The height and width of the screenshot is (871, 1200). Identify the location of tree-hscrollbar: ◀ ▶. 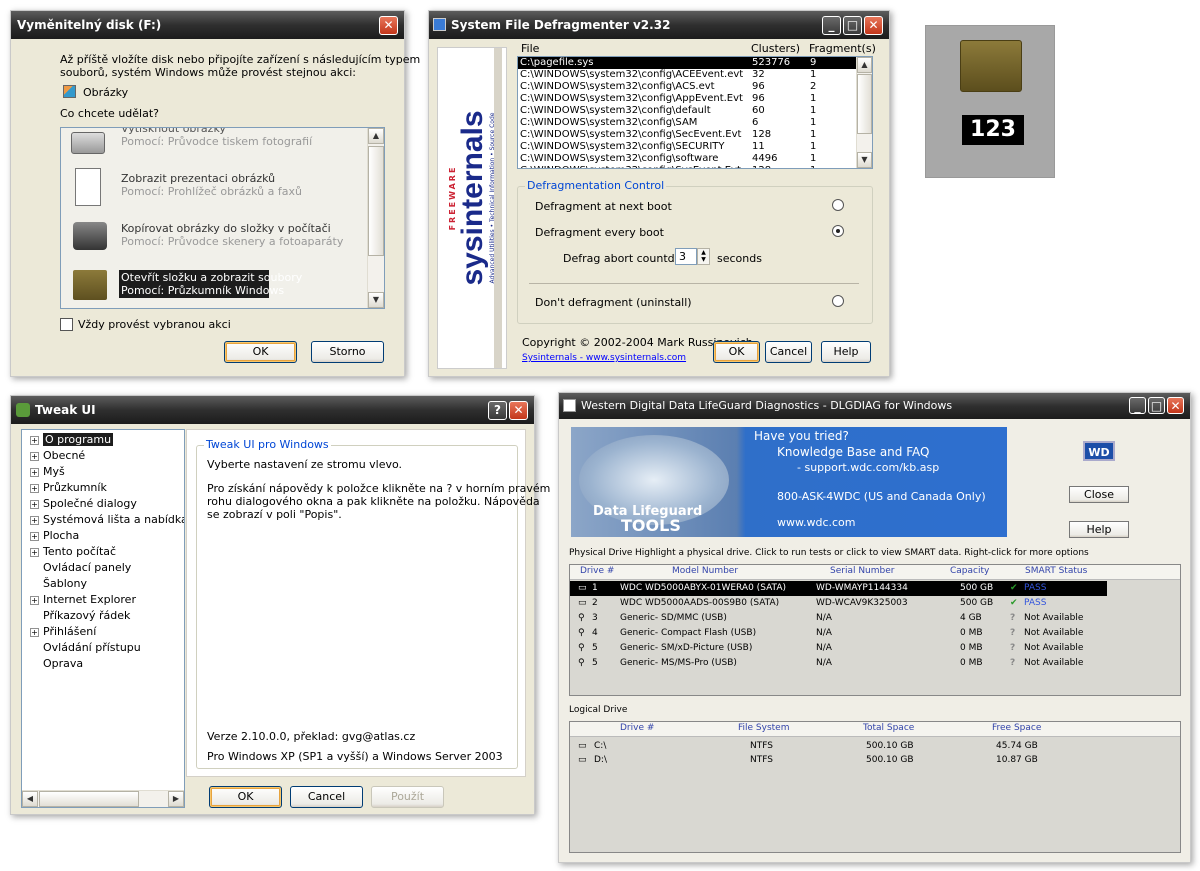
(103, 798).